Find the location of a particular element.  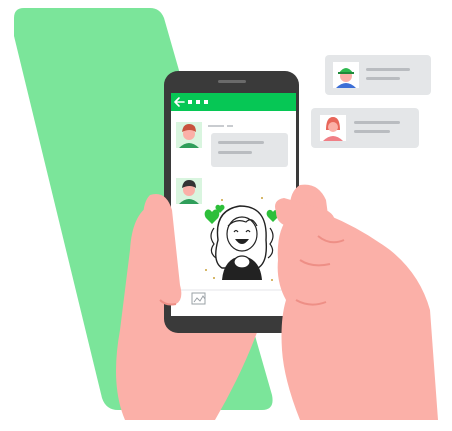

red-hair-woman-avatar-icon is located at coordinates (333, 128).